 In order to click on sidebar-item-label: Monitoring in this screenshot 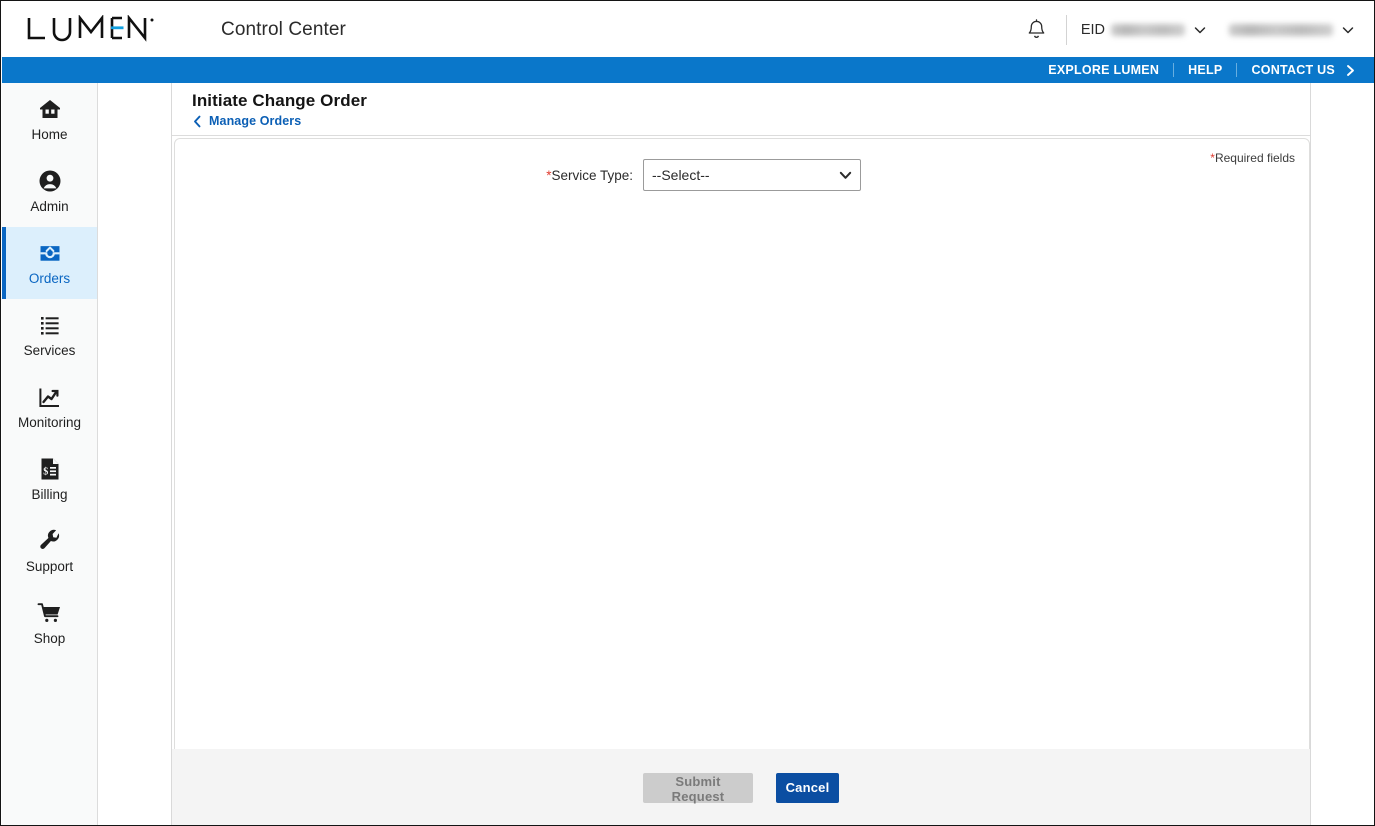, I will do `click(49, 423)`.